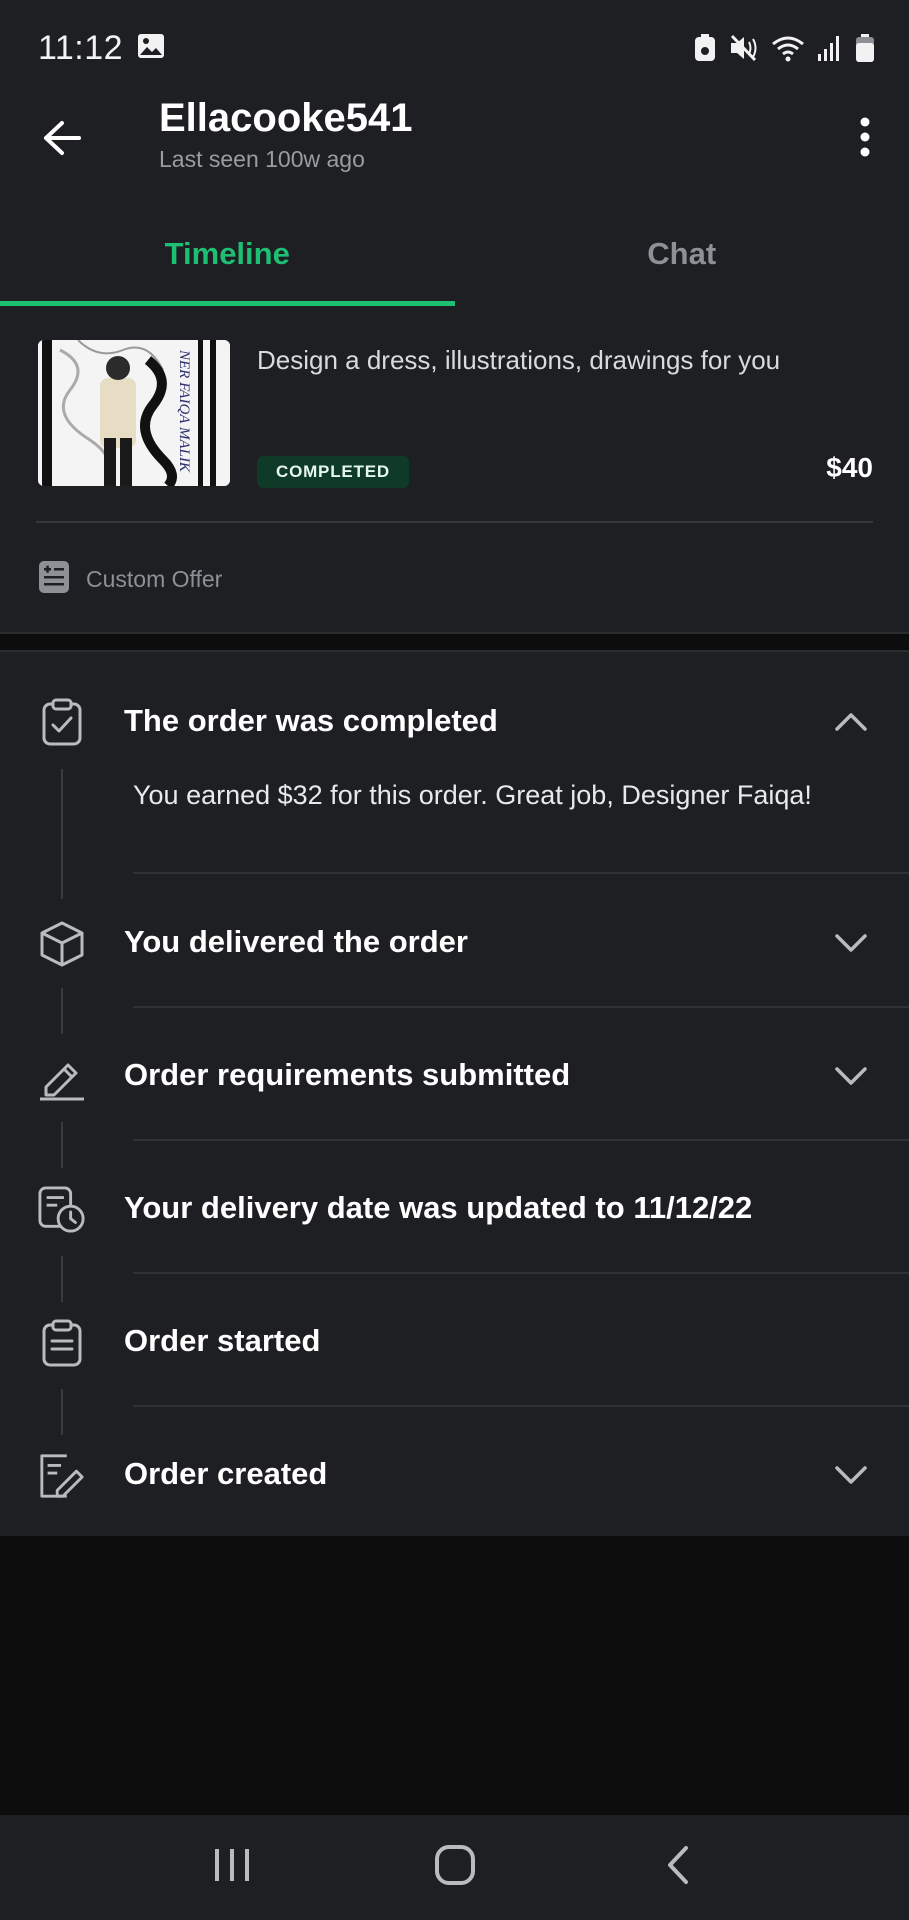  Describe the element at coordinates (454, 522) in the screenshot. I see `divider` at that location.